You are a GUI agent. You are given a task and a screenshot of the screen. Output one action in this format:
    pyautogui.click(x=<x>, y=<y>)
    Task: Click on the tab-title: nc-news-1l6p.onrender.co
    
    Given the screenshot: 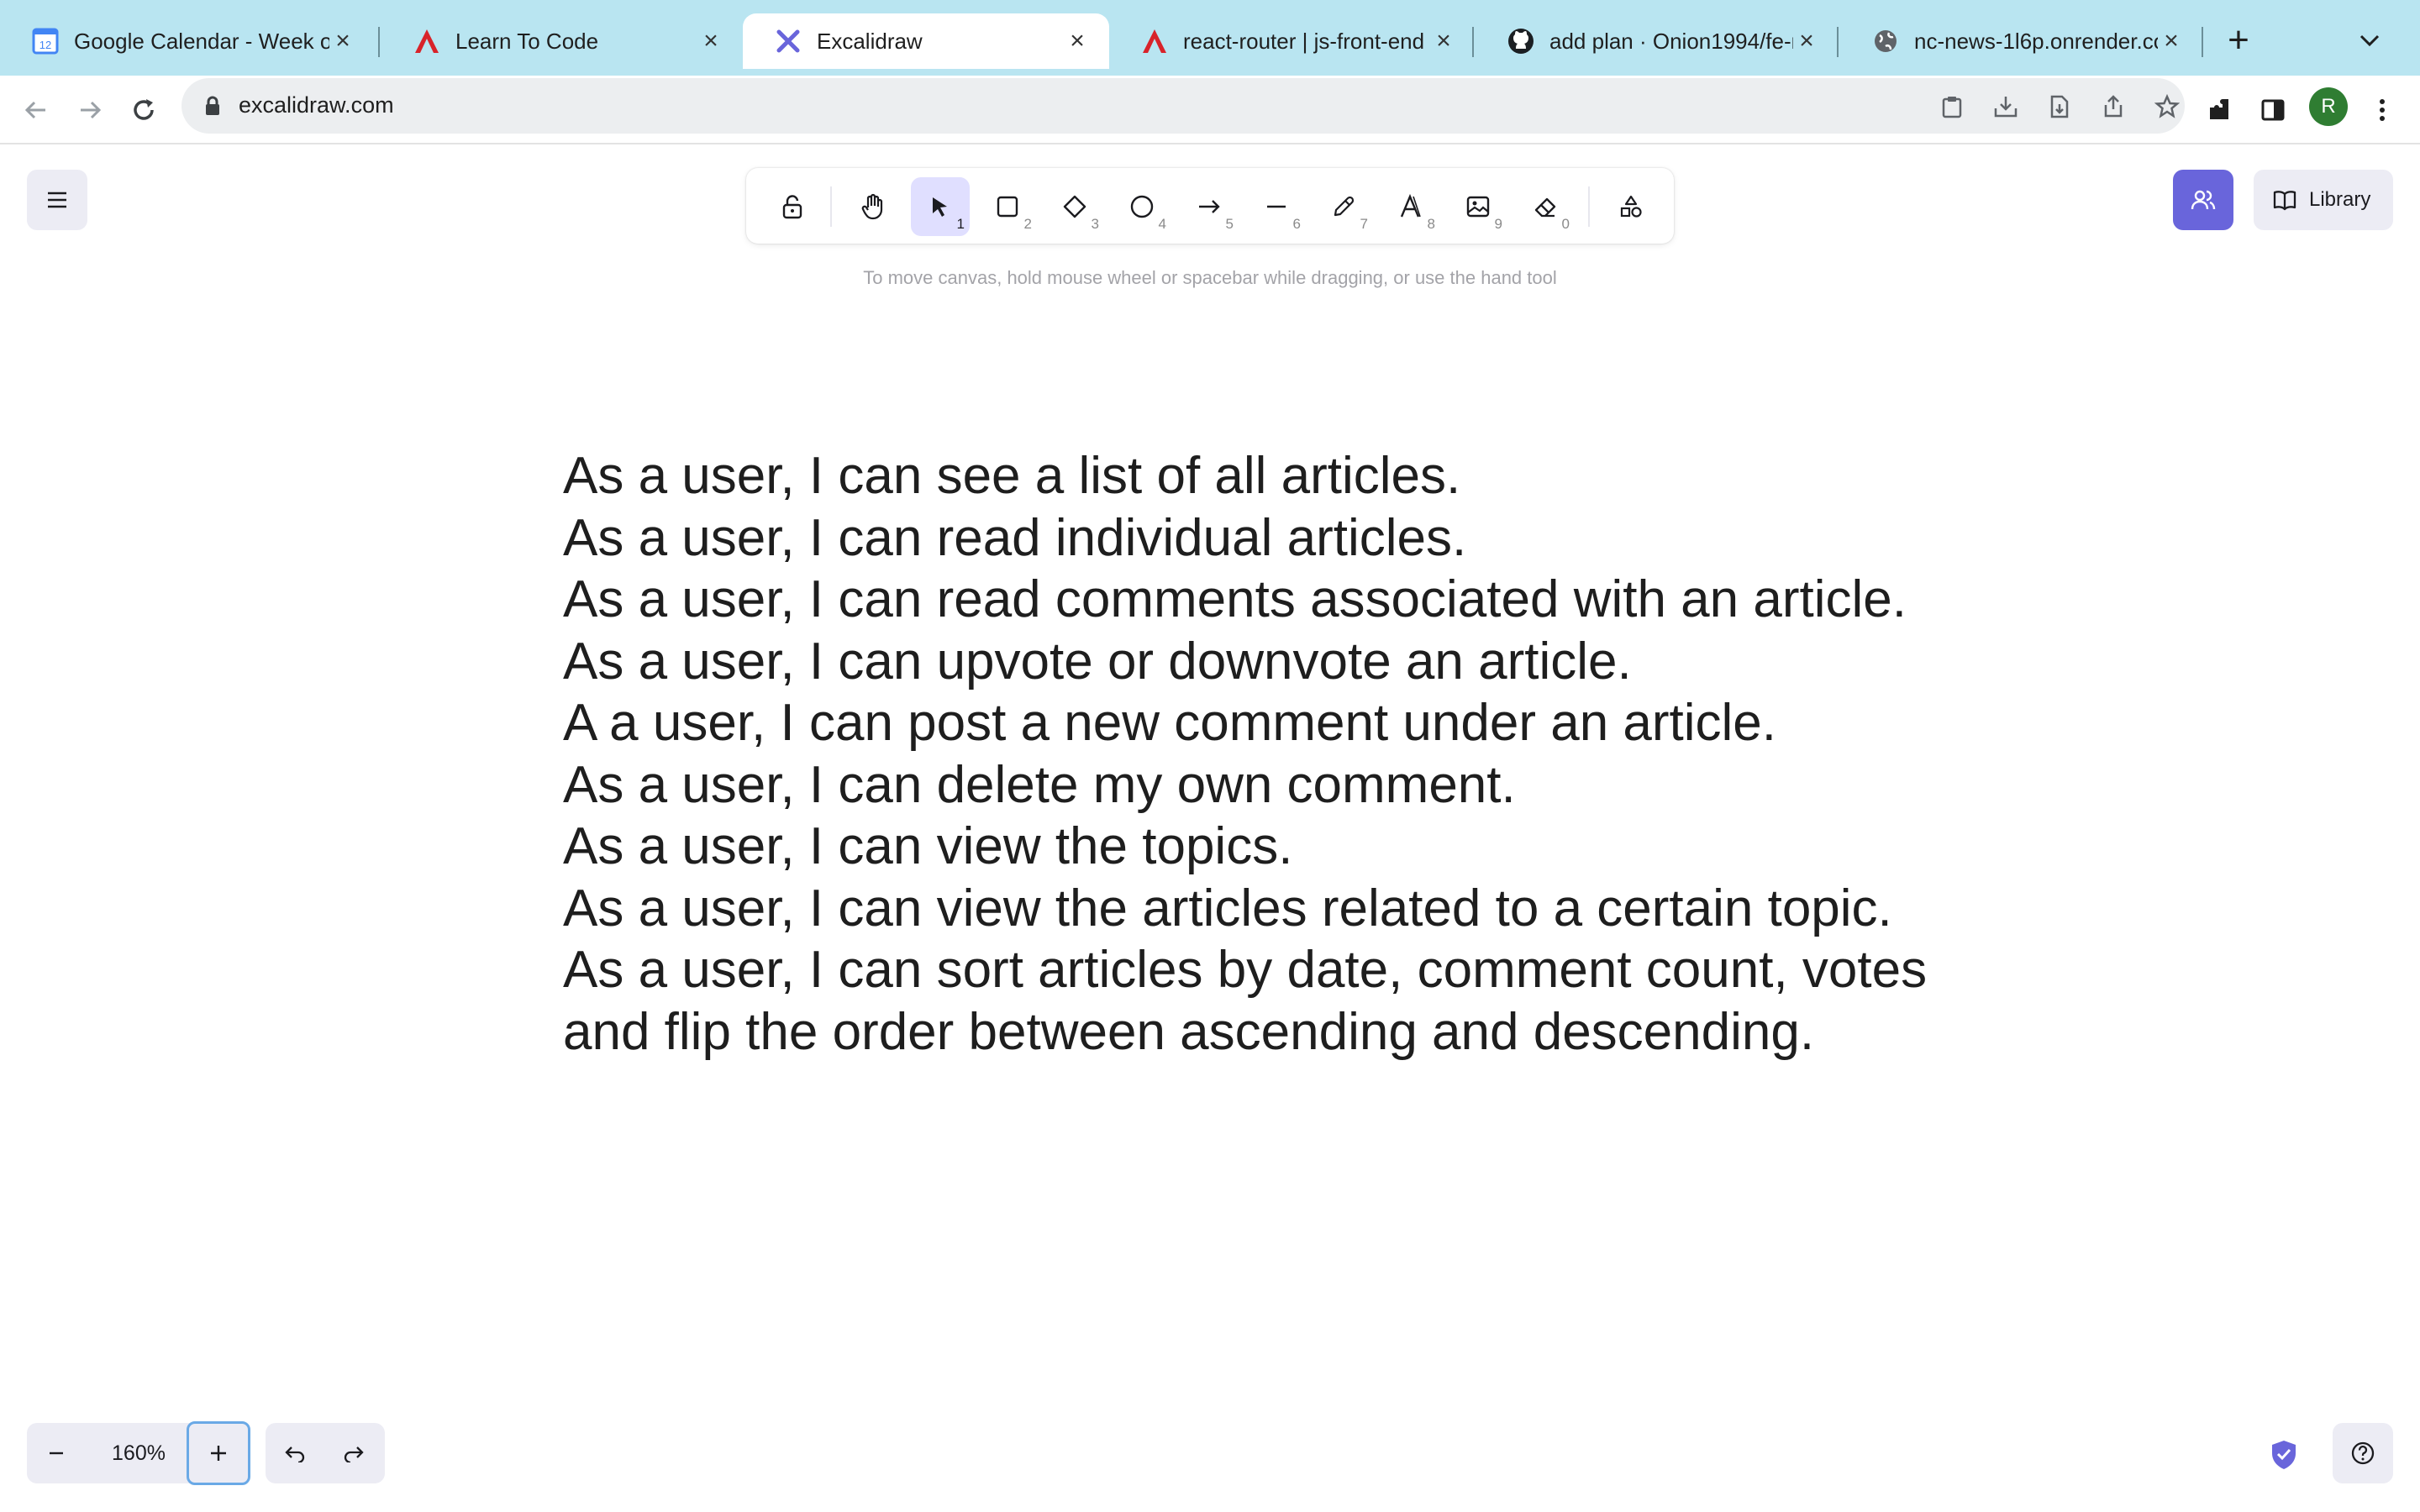 What is the action you would take?
    pyautogui.click(x=2036, y=41)
    